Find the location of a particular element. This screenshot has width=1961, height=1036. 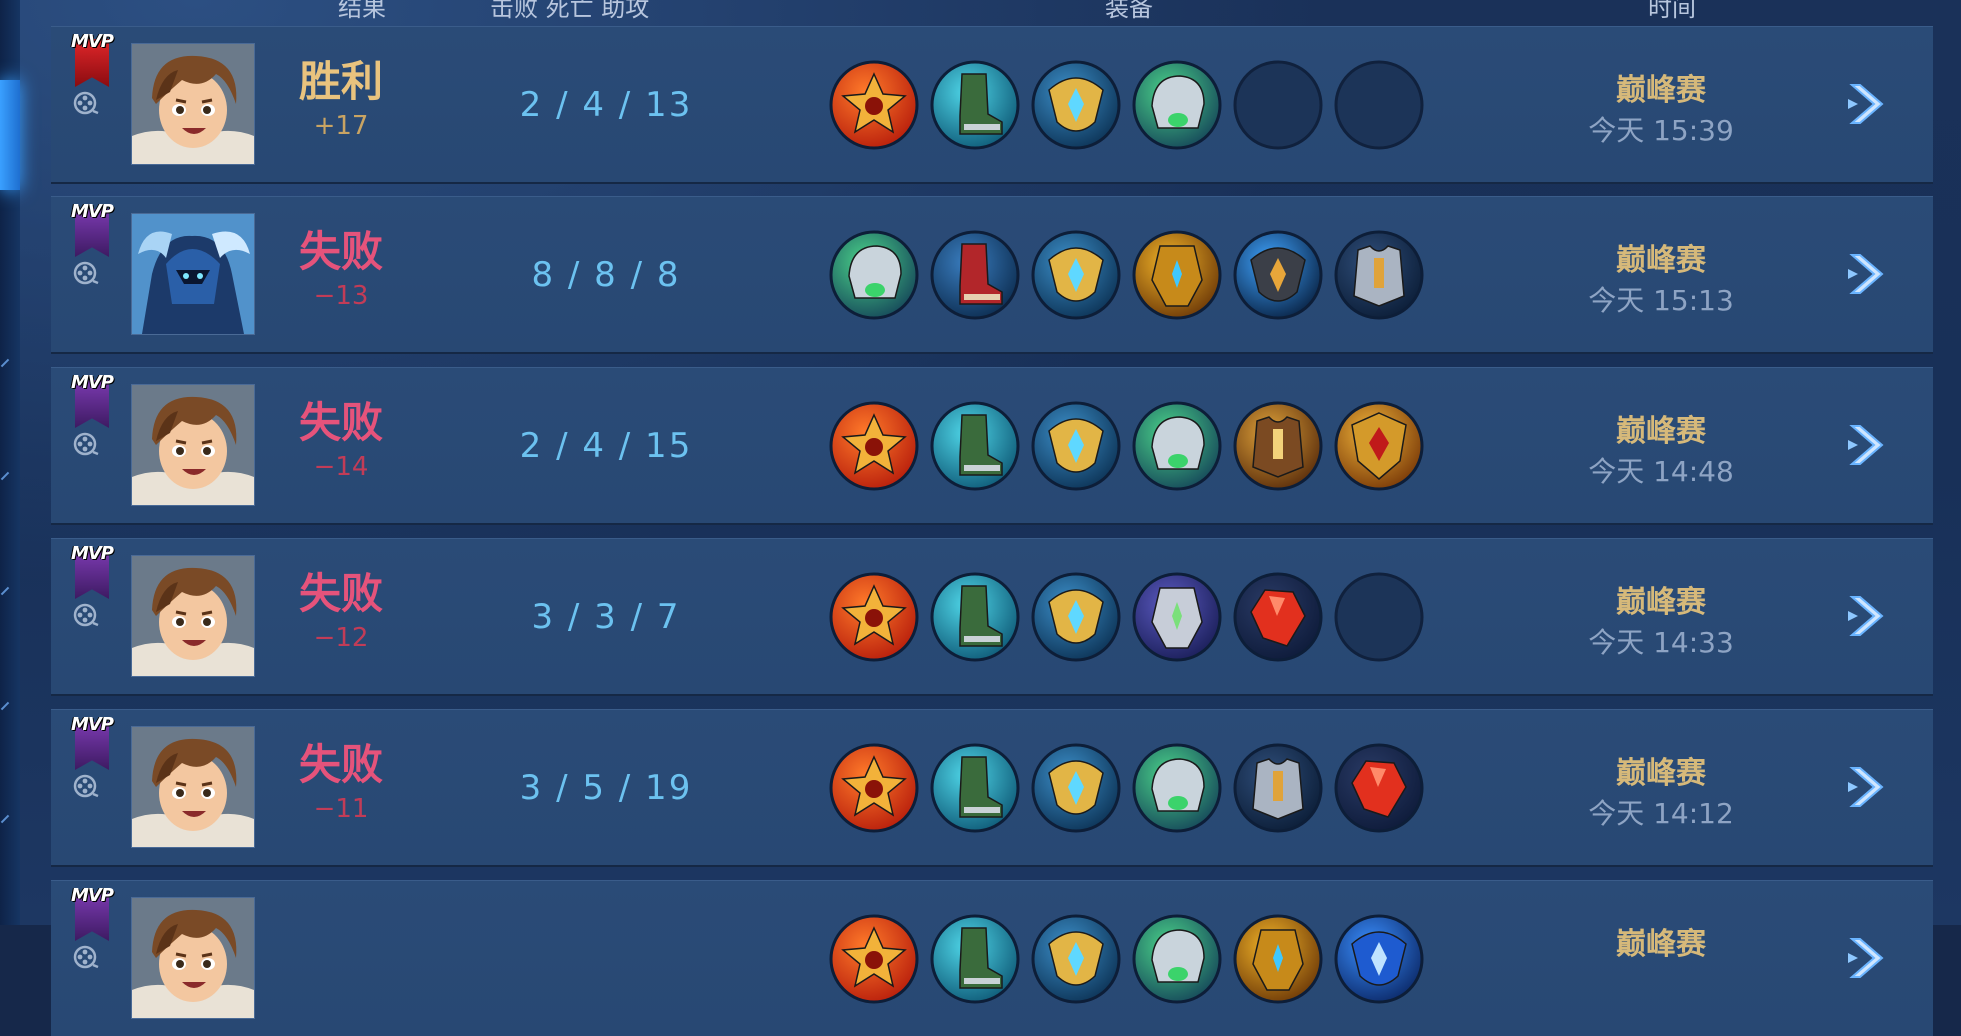

match-row: MVP 失败 −14 2 / 4 / 15 巅峰赛 今天 14:48 is located at coordinates (992, 445).